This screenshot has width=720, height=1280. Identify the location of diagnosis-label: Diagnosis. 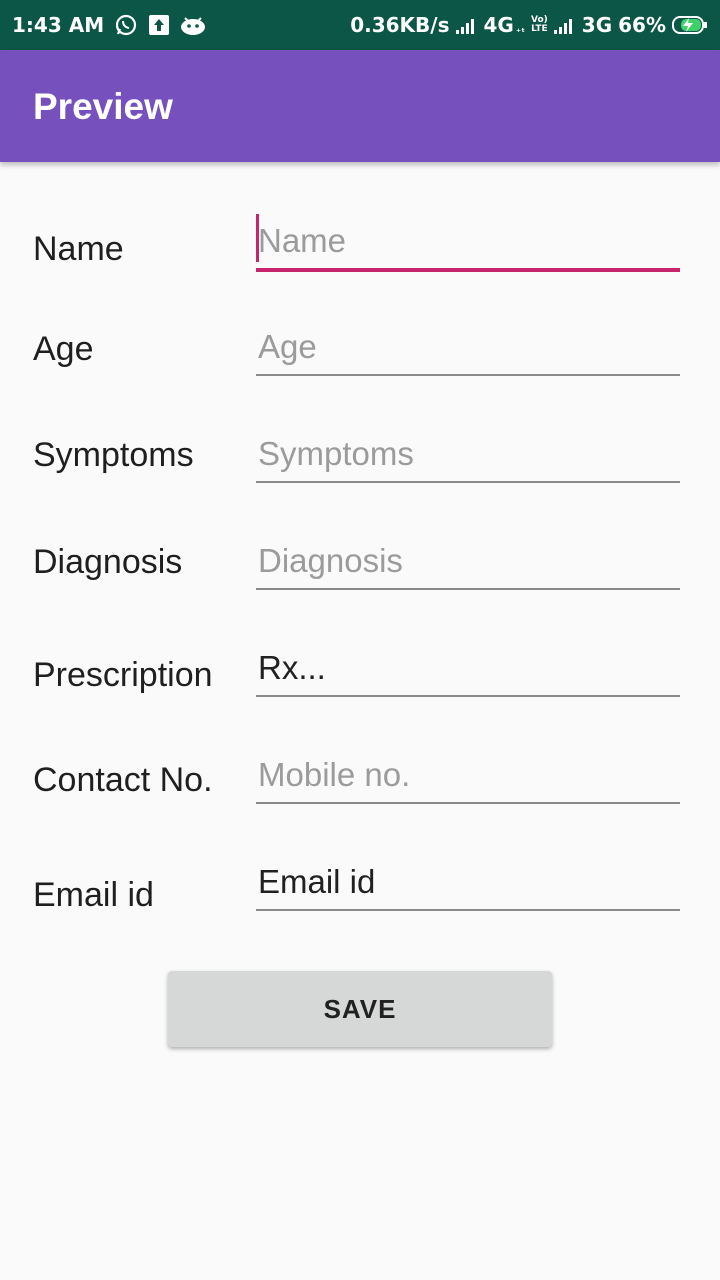
(108, 562).